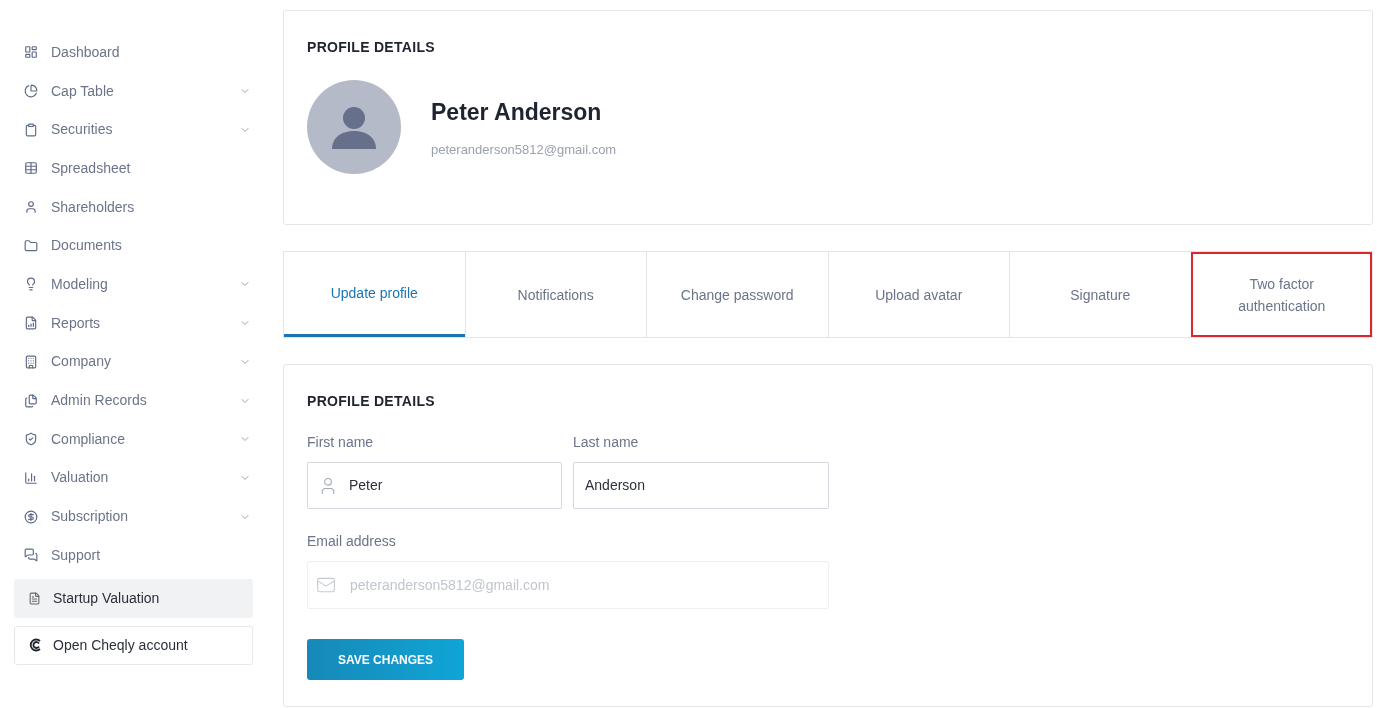 Image resolution: width=1377 pixels, height=708 pixels. Describe the element at coordinates (36, 645) in the screenshot. I see `c-logo-icon` at that location.